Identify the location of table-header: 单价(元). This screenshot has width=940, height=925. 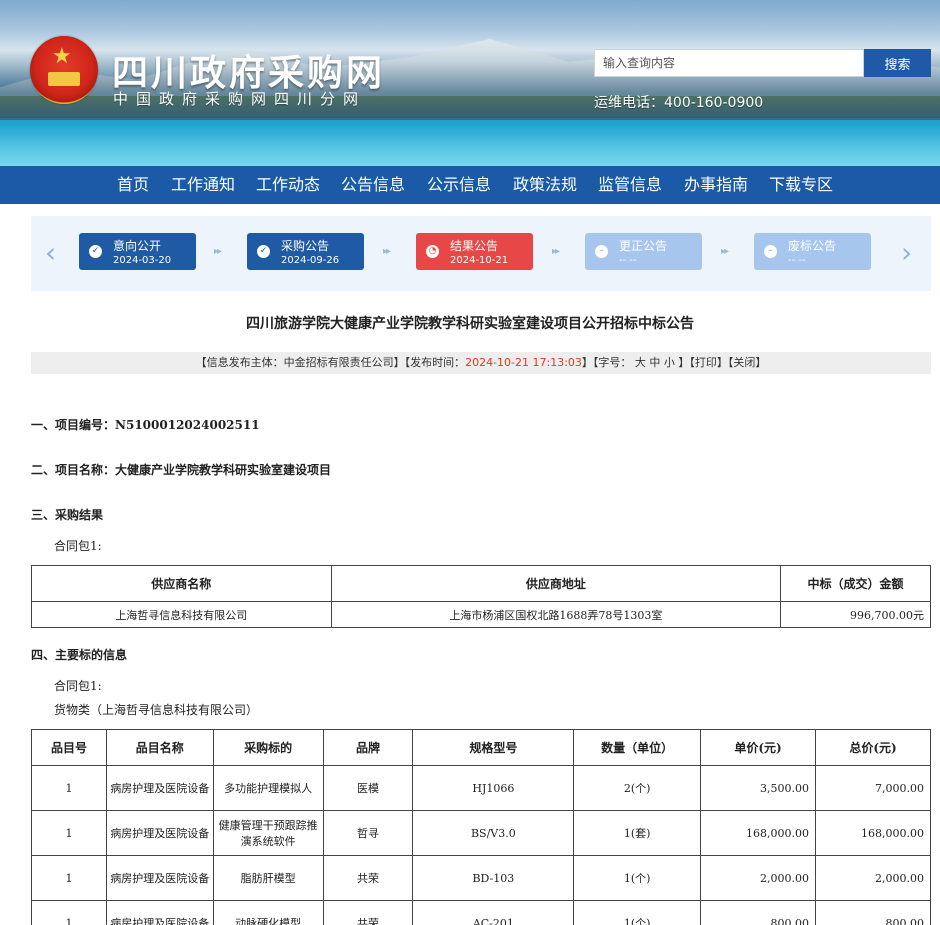
(758, 747).